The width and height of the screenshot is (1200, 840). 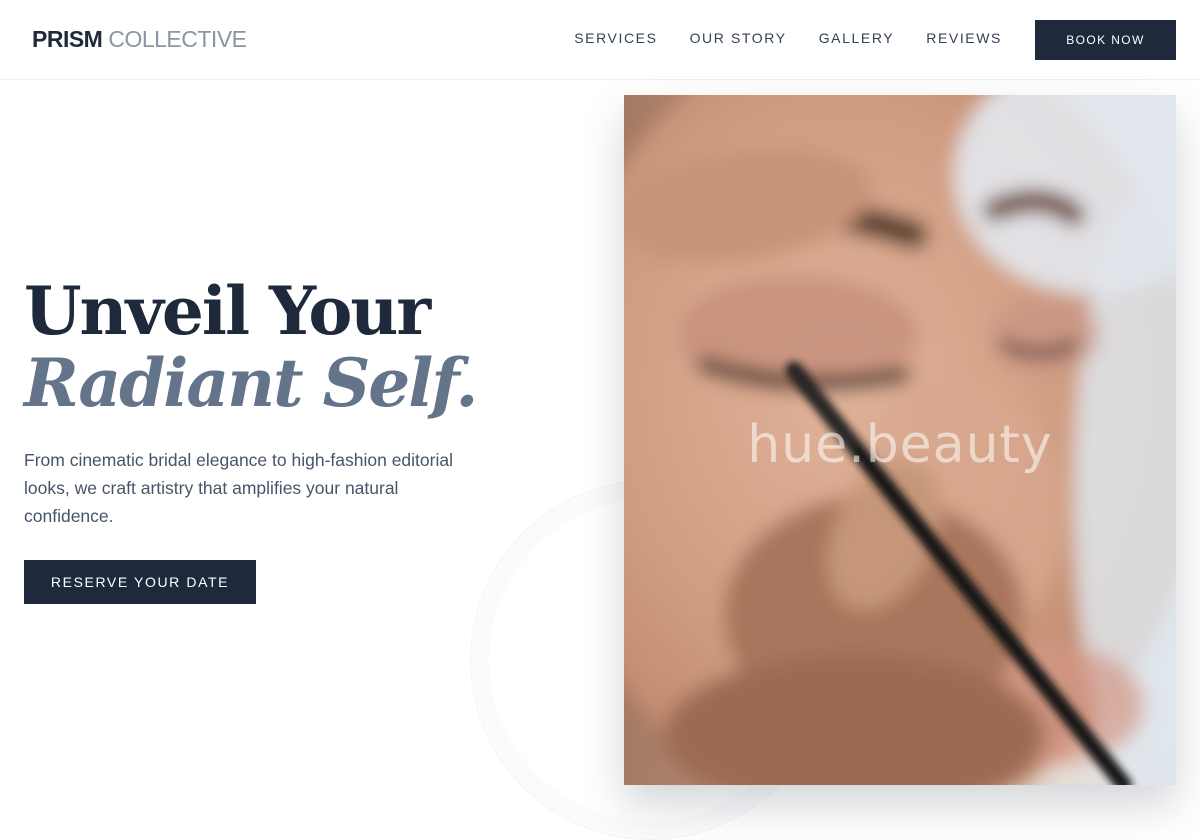 I want to click on hero-title-line2: Radiant Self., so click(x=251, y=383).